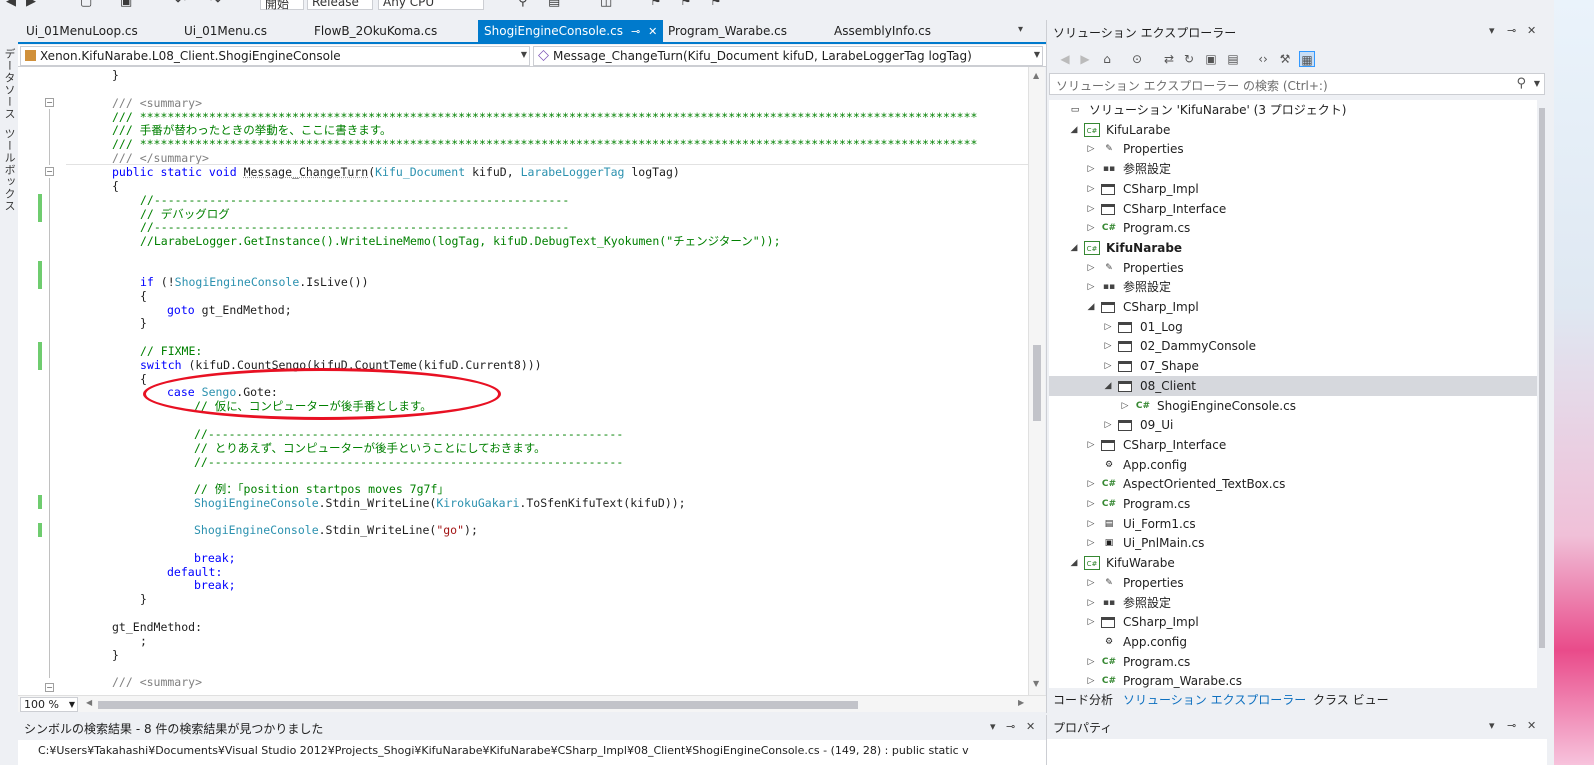  Describe the element at coordinates (1293, 406) in the screenshot. I see `tree-node: ▷ C# ShogiEngineConsole.cs` at that location.